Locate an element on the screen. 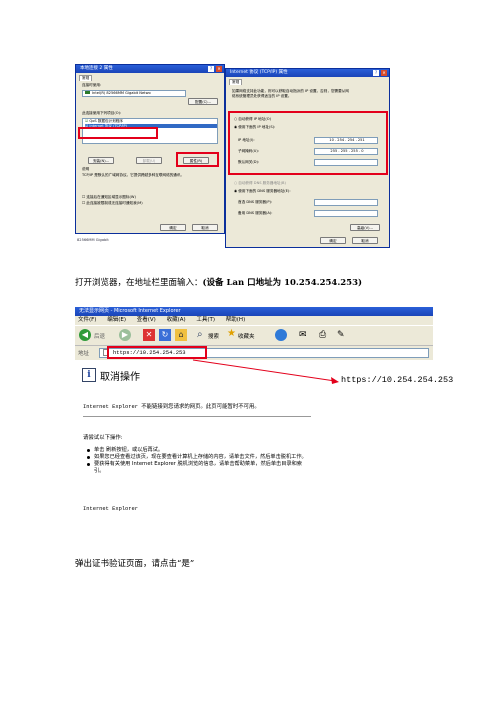  preferred-dns-field is located at coordinates (346, 202).